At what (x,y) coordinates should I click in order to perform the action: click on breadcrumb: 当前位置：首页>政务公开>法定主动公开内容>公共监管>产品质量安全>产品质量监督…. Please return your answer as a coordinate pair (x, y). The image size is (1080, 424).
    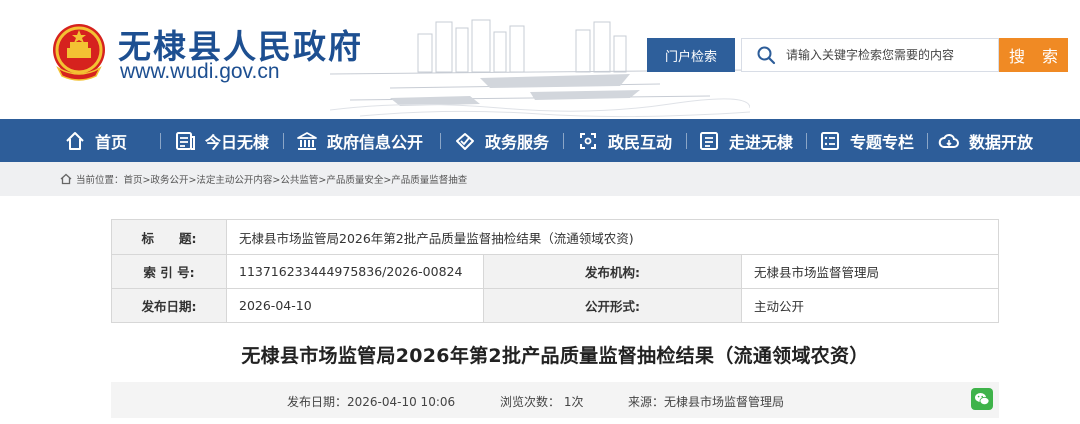
    Looking at the image, I should click on (540, 179).